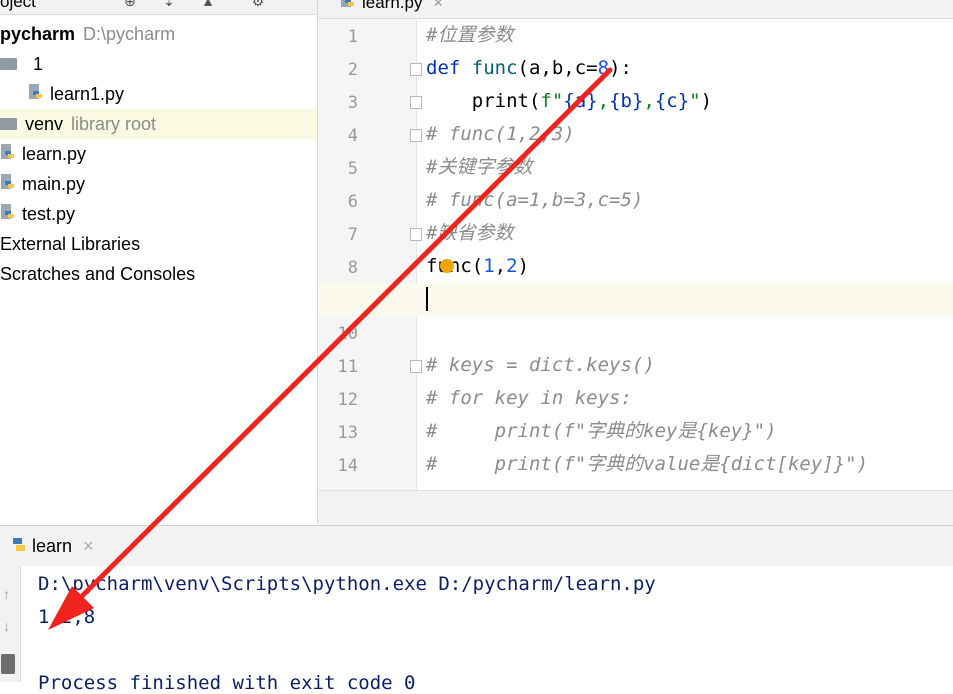 This screenshot has height=694, width=953. I want to click on code-line-1: #位置参数, so click(469, 35).